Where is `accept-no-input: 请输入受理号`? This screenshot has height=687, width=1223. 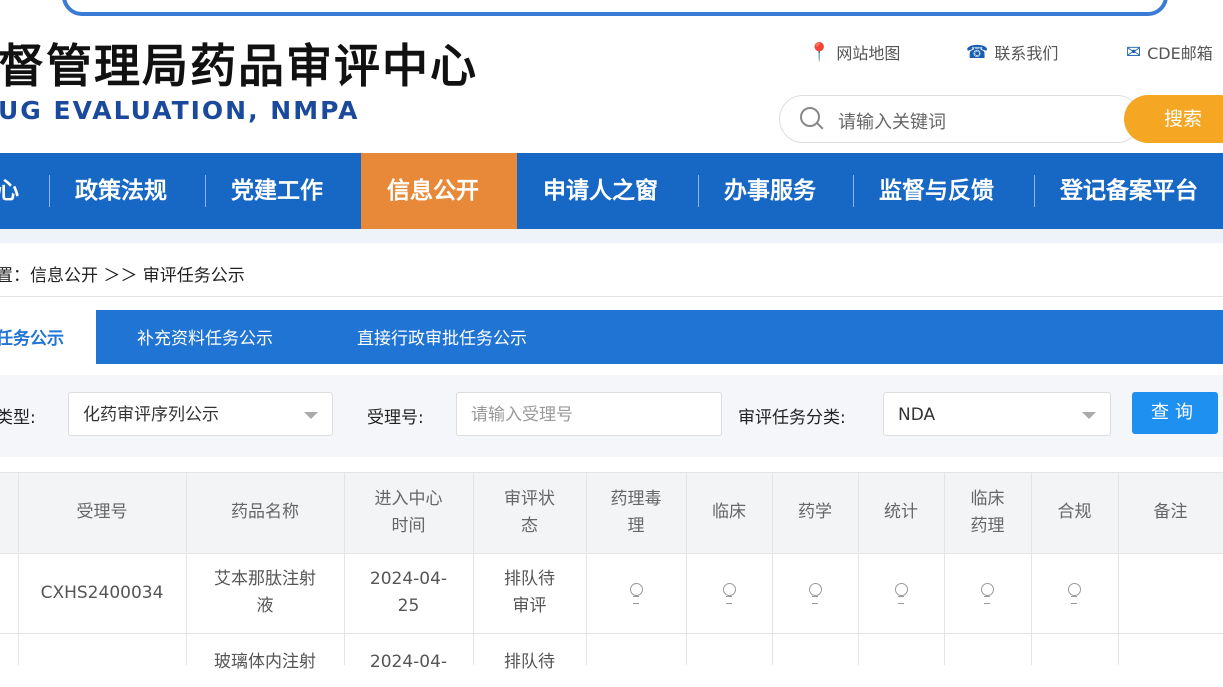
accept-no-input: 请输入受理号 is located at coordinates (589, 414).